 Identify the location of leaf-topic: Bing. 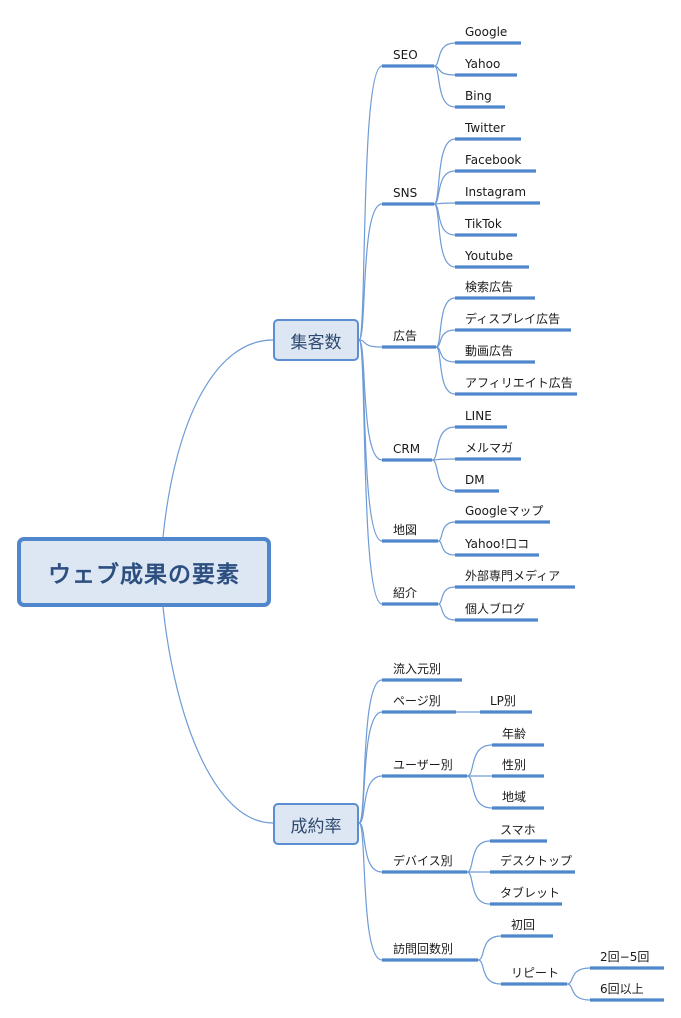
(478, 96).